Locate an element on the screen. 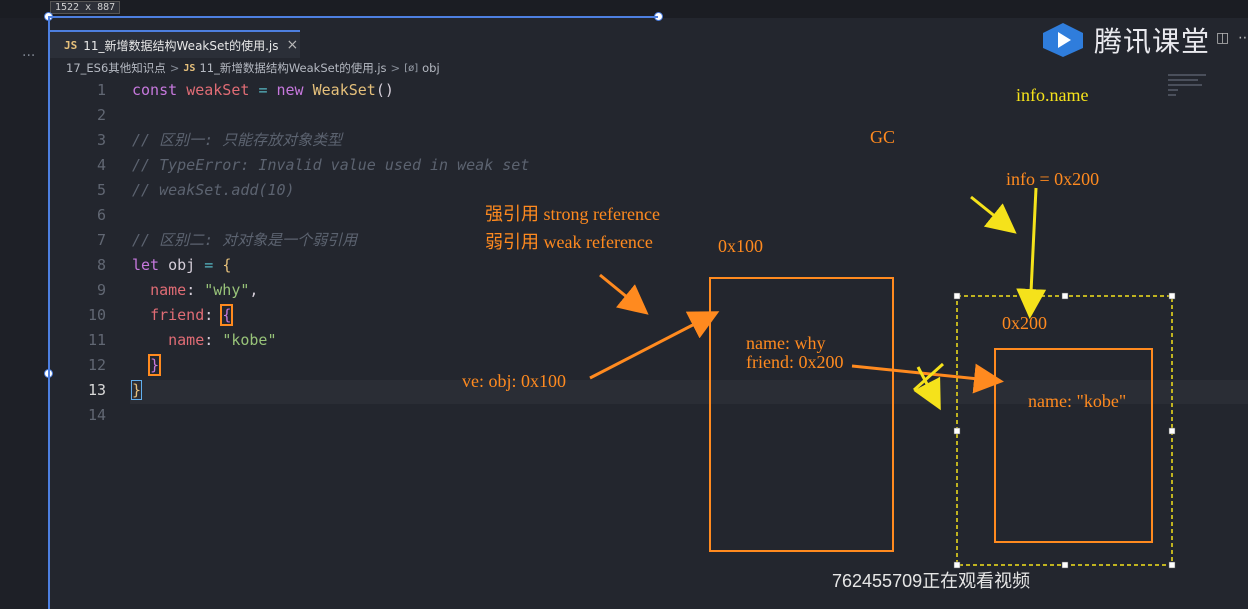  selection-frame is located at coordinates (1064, 430).